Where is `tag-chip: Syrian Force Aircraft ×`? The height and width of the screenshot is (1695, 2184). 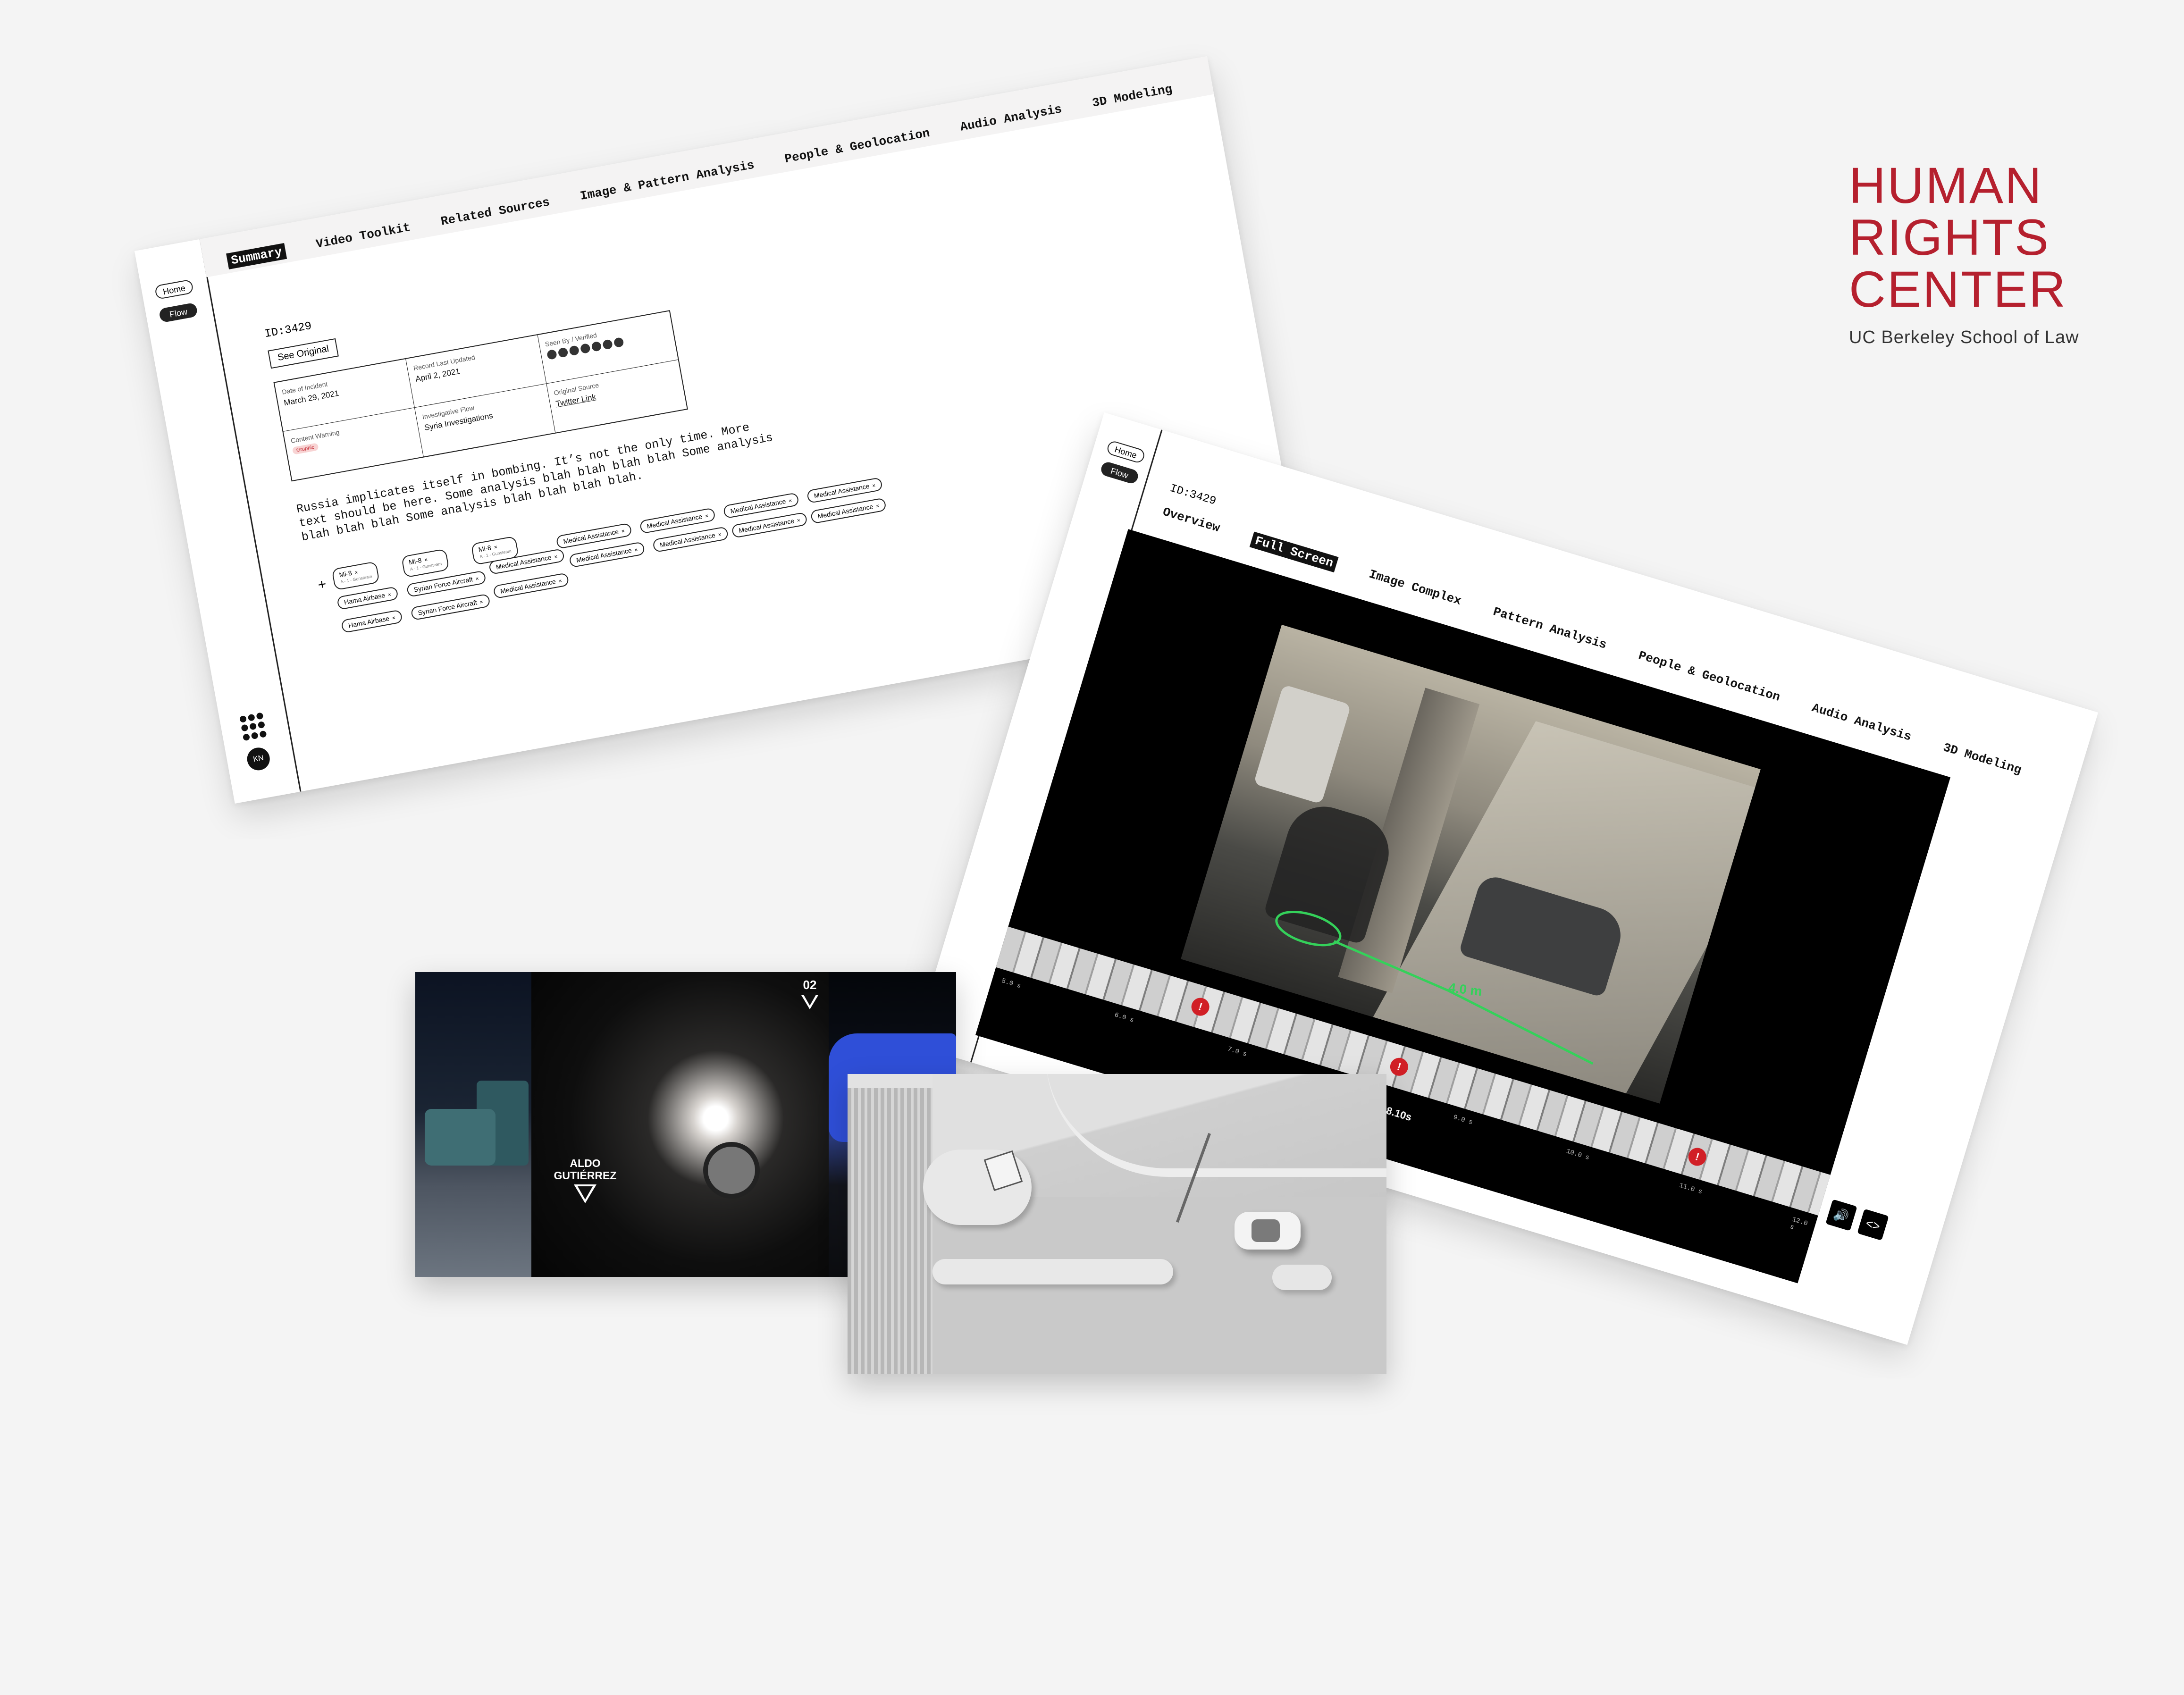 tag-chip: Syrian Force Aircraft × is located at coordinates (450, 607).